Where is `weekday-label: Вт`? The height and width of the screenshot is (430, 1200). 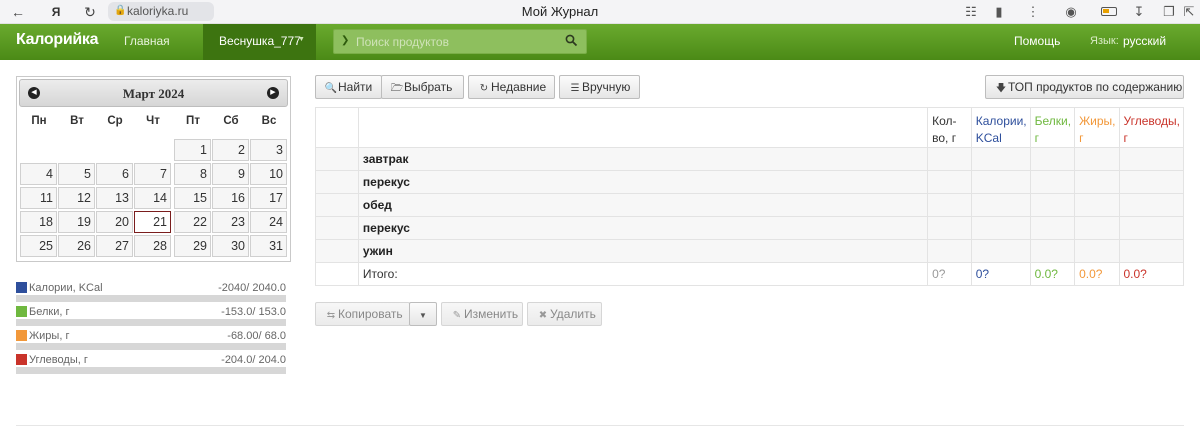 weekday-label: Вт is located at coordinates (77, 121).